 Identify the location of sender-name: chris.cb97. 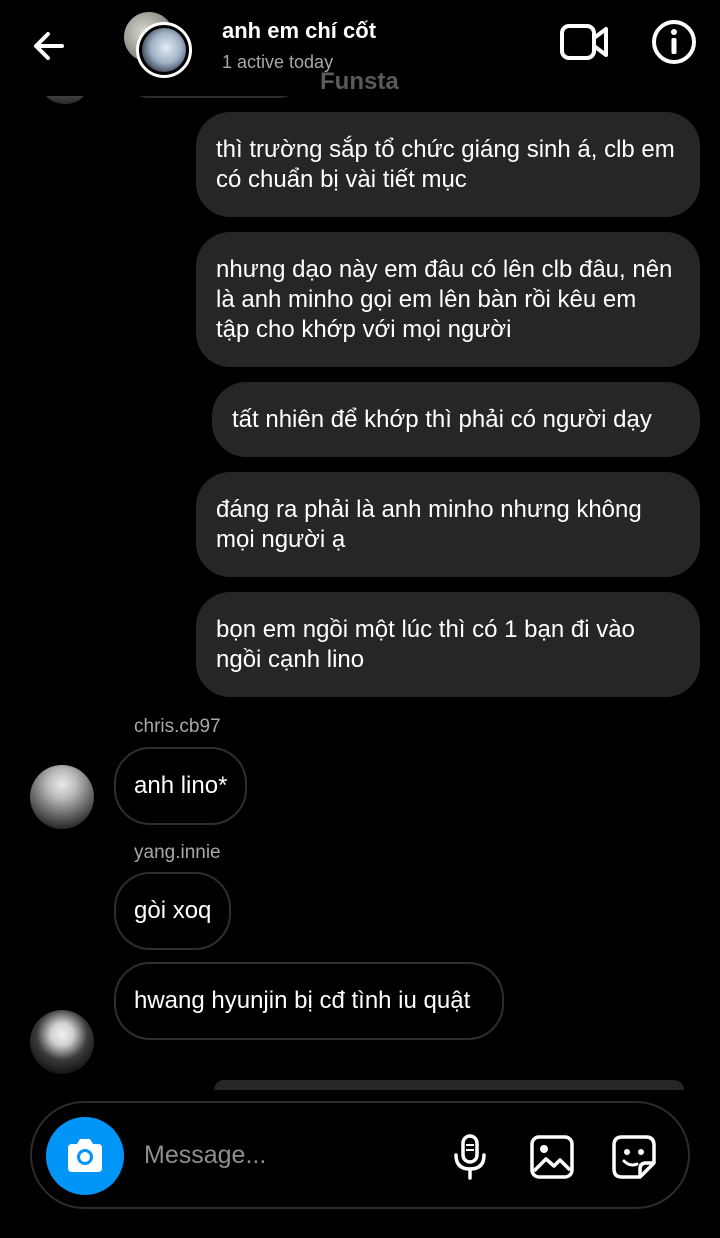
(177, 726).